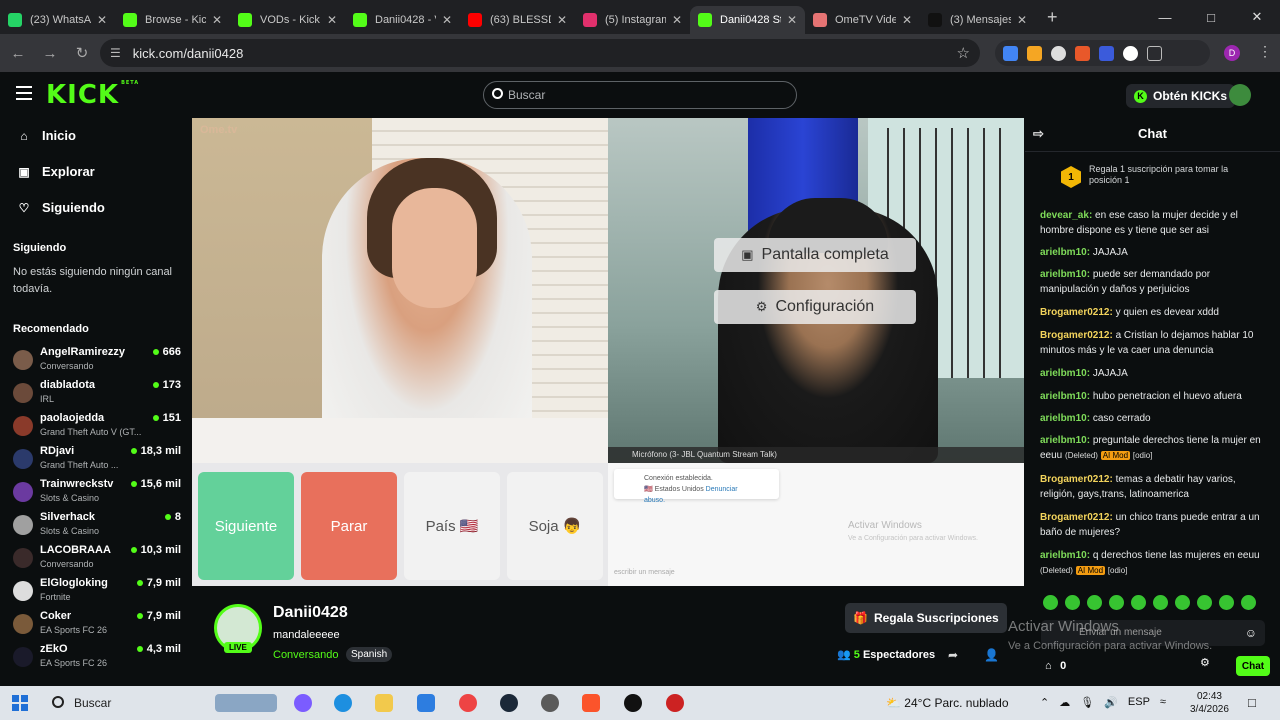 The image size is (1280, 720). Describe the element at coordinates (97, 559) in the screenshot. I see `recommended-channel: LACOBRAAA Conversando 10,3 mil` at that location.